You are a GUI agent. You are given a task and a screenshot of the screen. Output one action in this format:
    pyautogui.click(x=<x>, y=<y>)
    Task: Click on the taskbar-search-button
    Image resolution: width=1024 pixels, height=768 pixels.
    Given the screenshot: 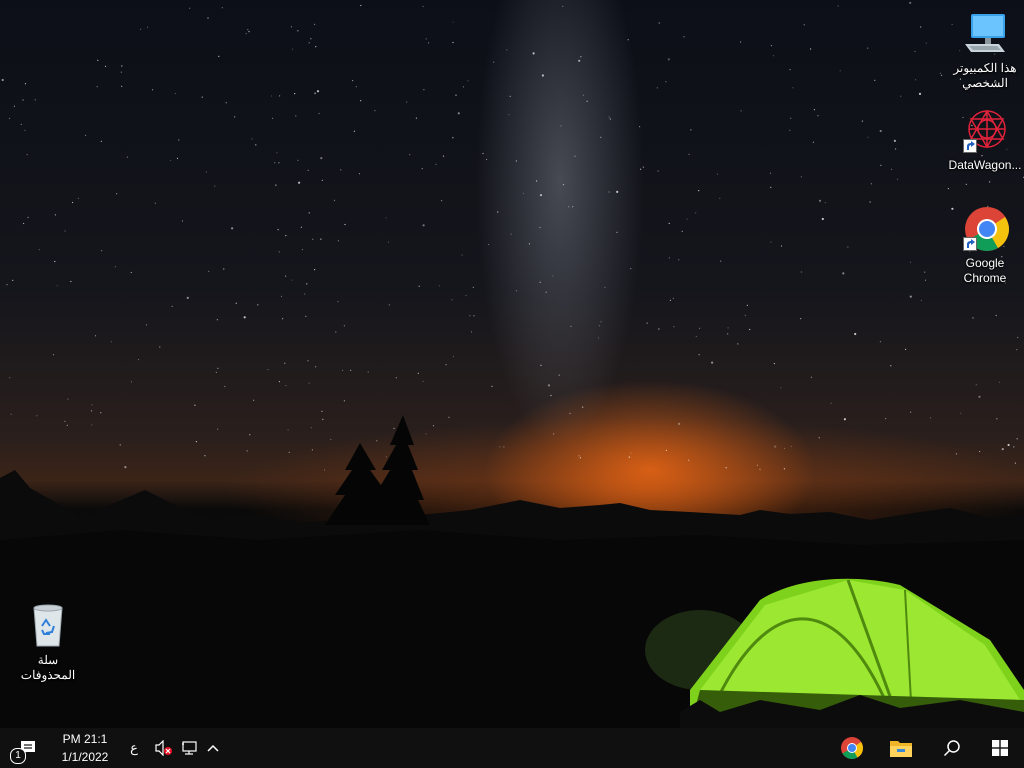 What is the action you would take?
    pyautogui.click(x=952, y=748)
    